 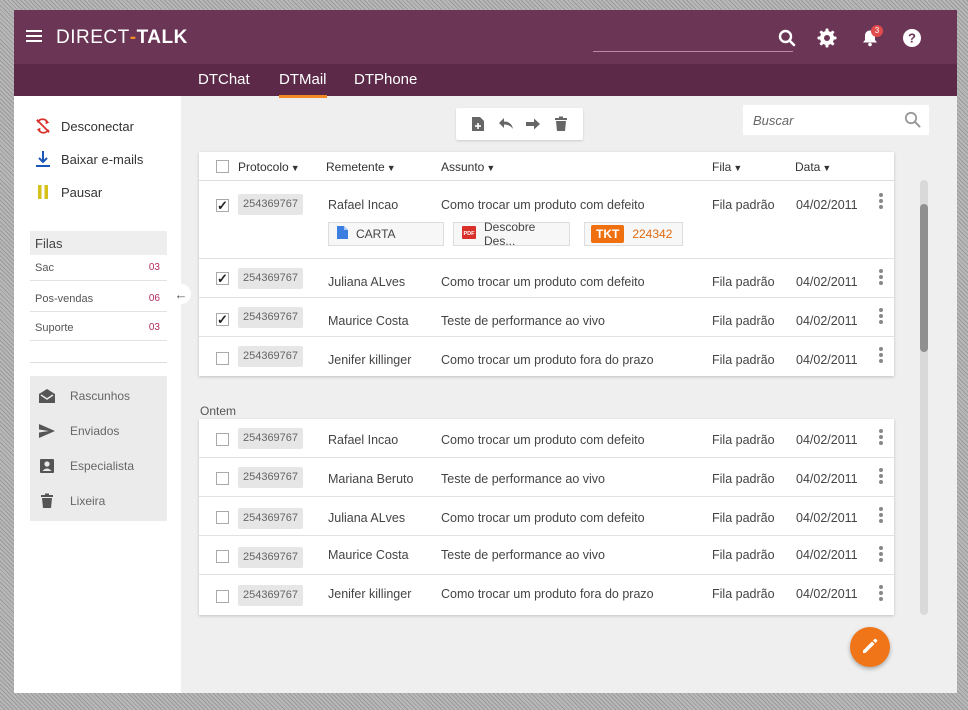 I want to click on subject: Teste de performance ao vivo, so click(x=523, y=555).